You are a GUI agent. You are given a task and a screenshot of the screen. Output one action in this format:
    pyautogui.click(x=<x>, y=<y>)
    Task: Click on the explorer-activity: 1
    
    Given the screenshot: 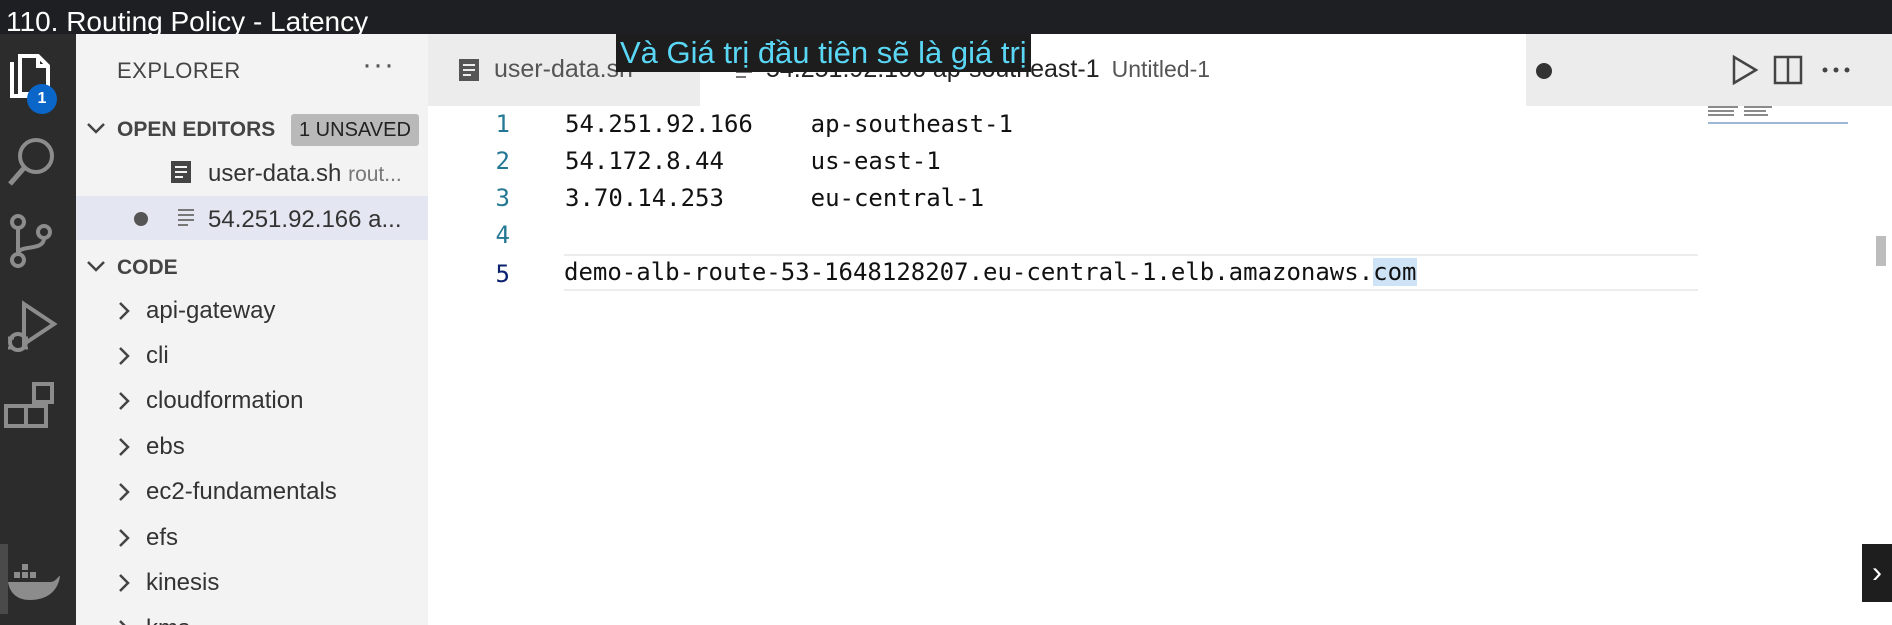 What is the action you would take?
    pyautogui.click(x=38, y=74)
    